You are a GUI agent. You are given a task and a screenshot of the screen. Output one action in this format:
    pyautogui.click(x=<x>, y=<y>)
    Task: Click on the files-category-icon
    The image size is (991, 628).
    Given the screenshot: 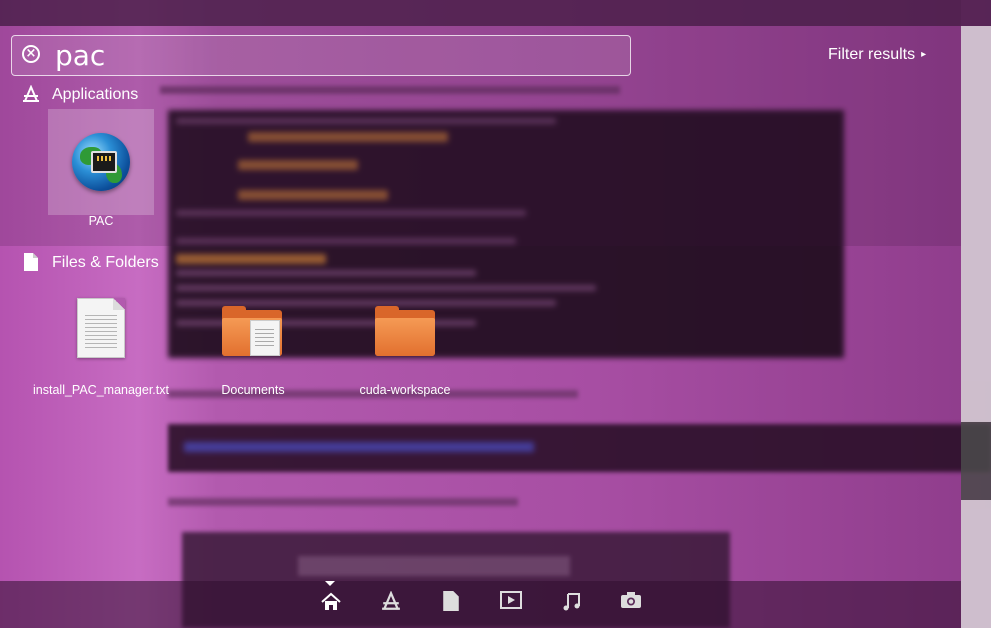 What is the action you would take?
    pyautogui.click(x=31, y=264)
    